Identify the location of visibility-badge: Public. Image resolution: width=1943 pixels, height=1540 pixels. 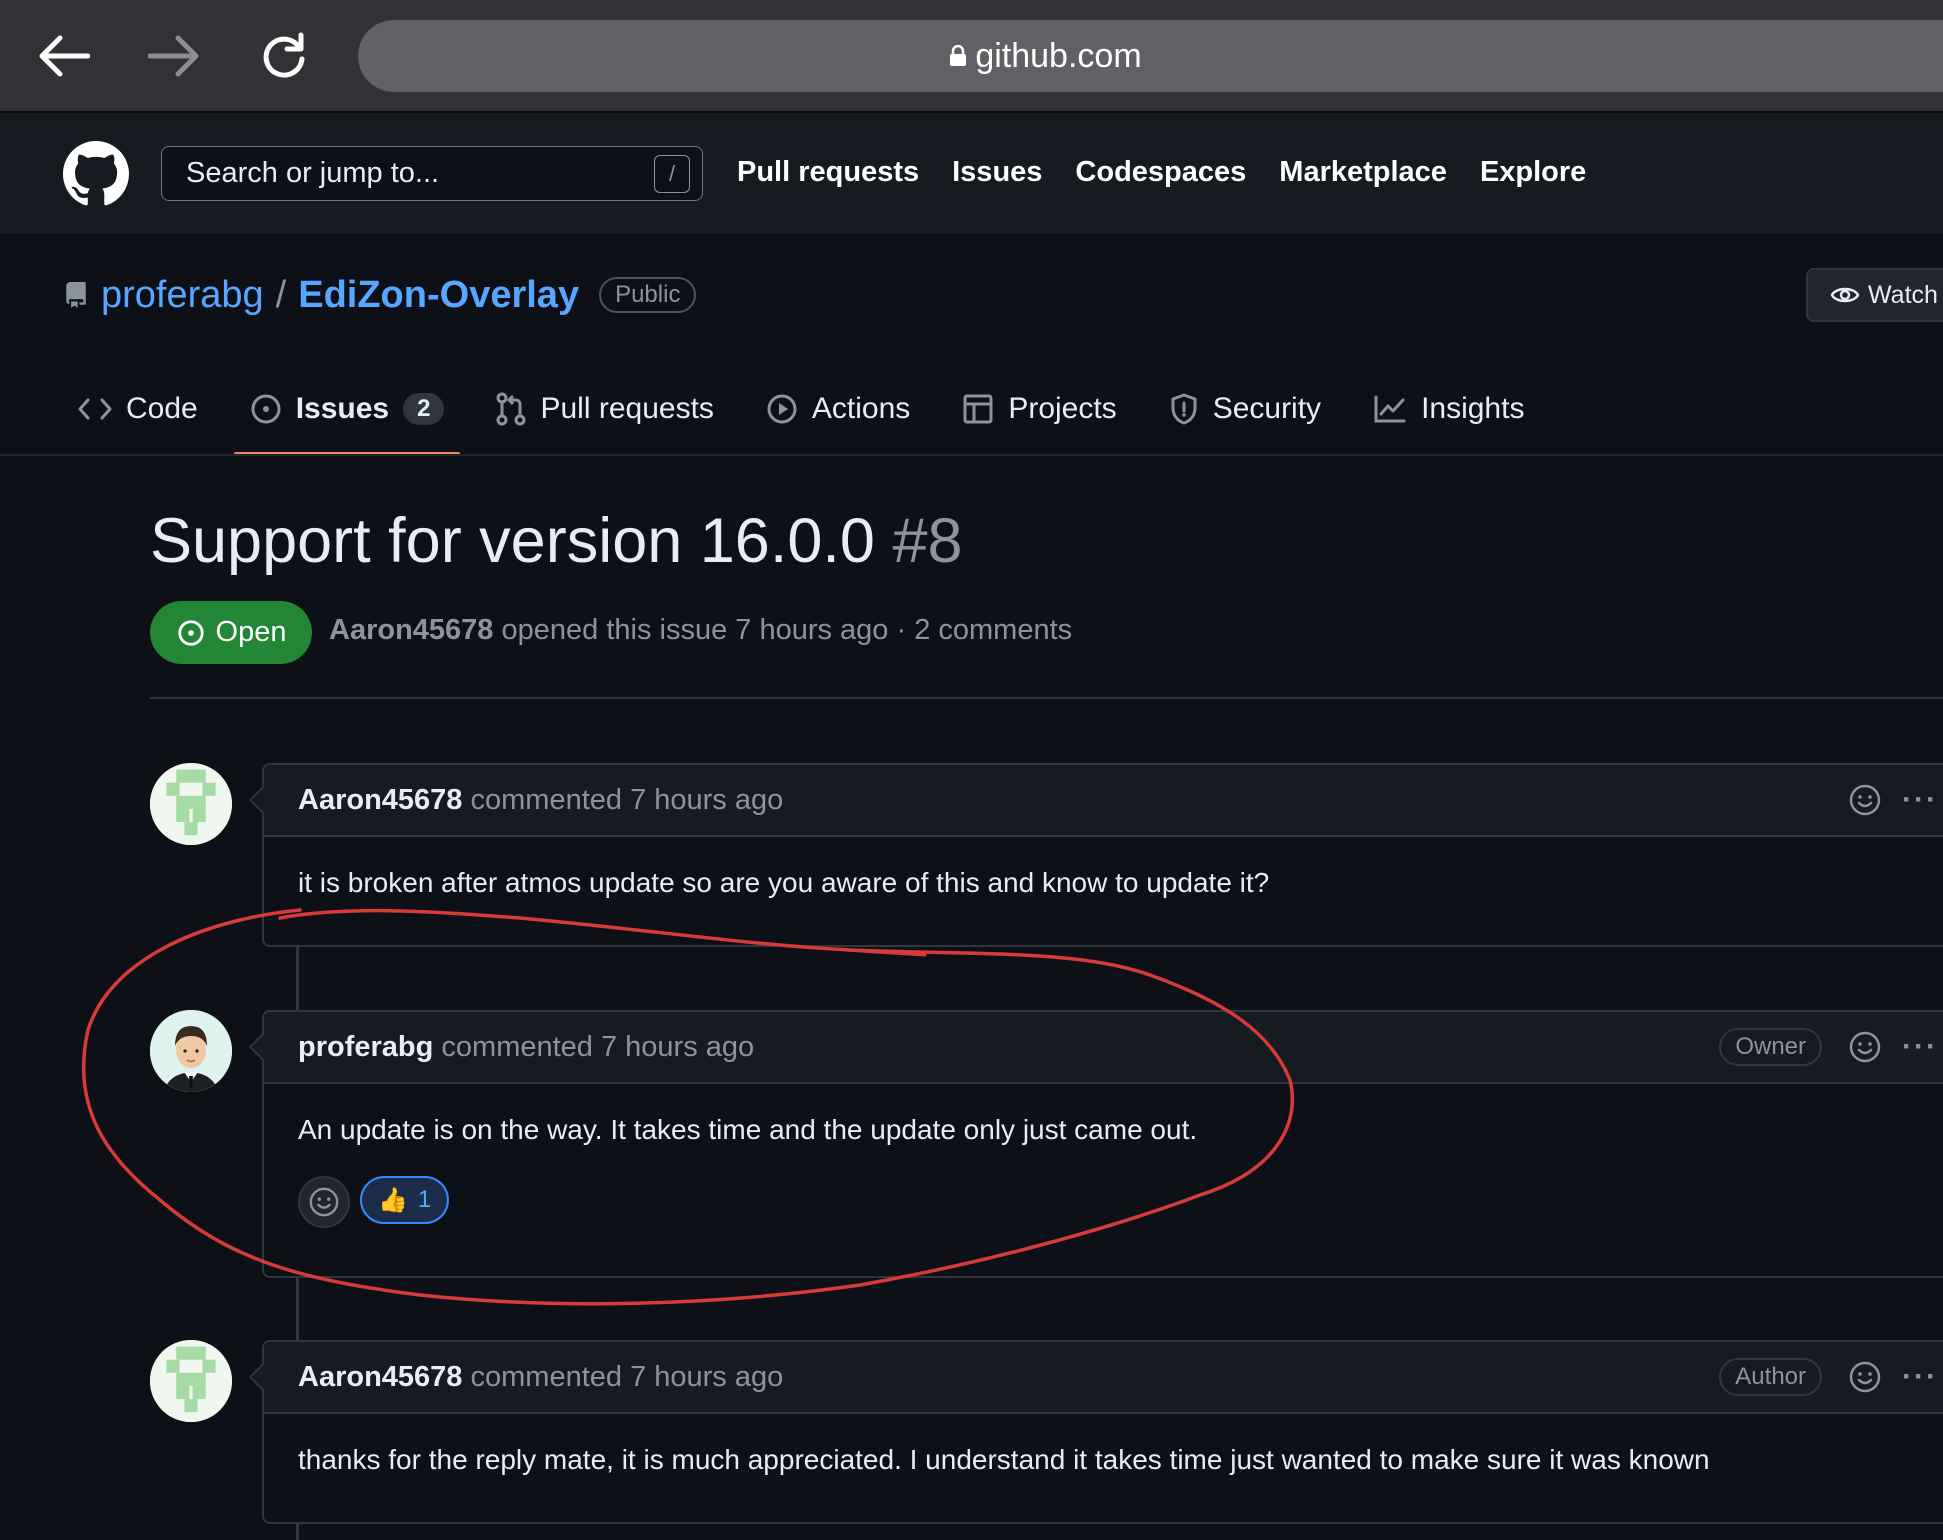
(648, 295).